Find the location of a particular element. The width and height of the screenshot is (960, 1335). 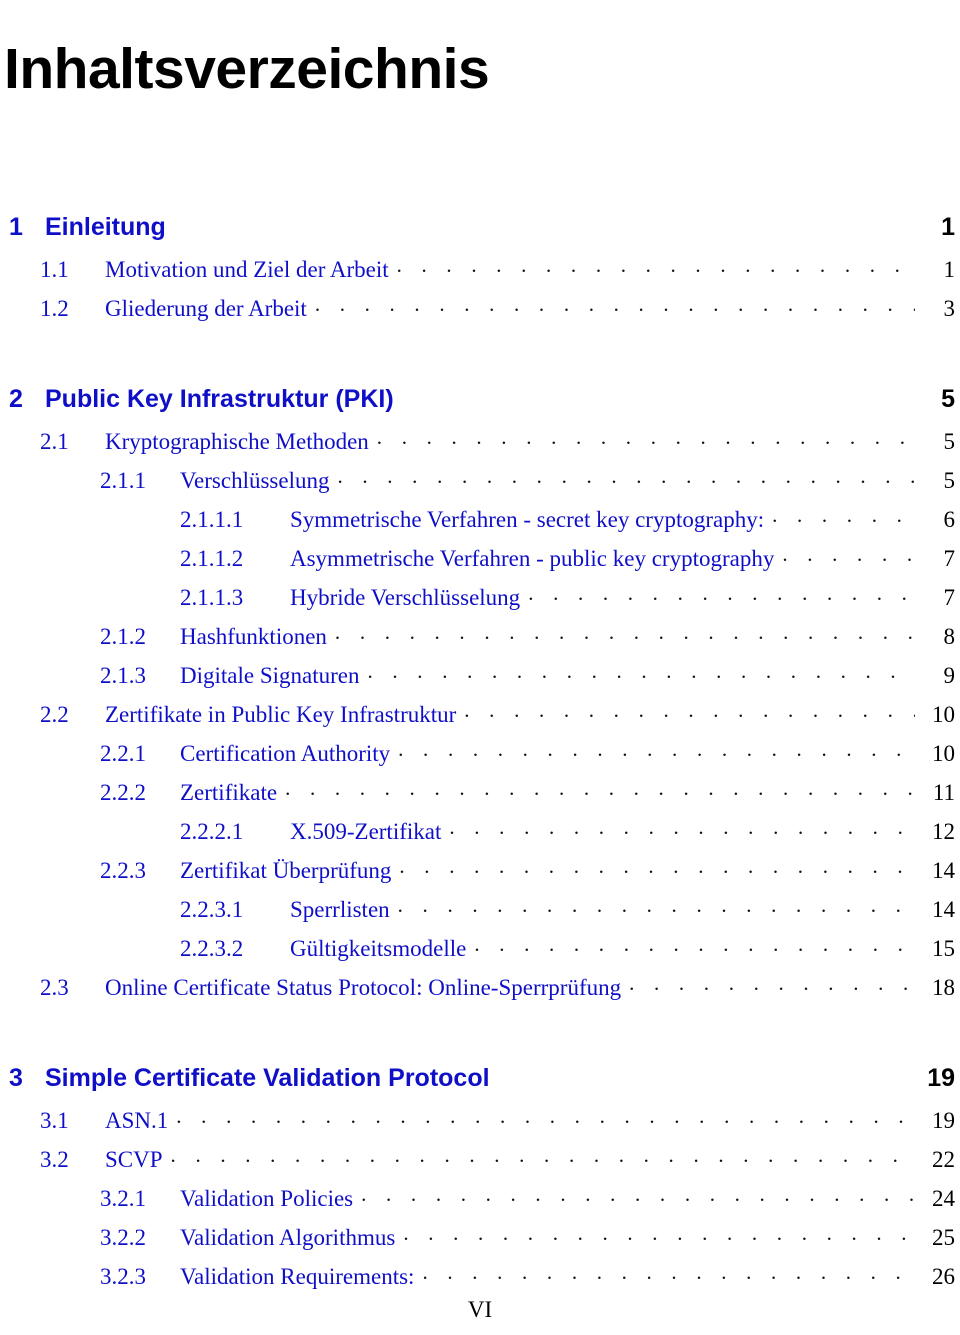

toc-entry-level-2: 1.1 Motivation und Ziel der Arbeit 1 is located at coordinates (480, 276).